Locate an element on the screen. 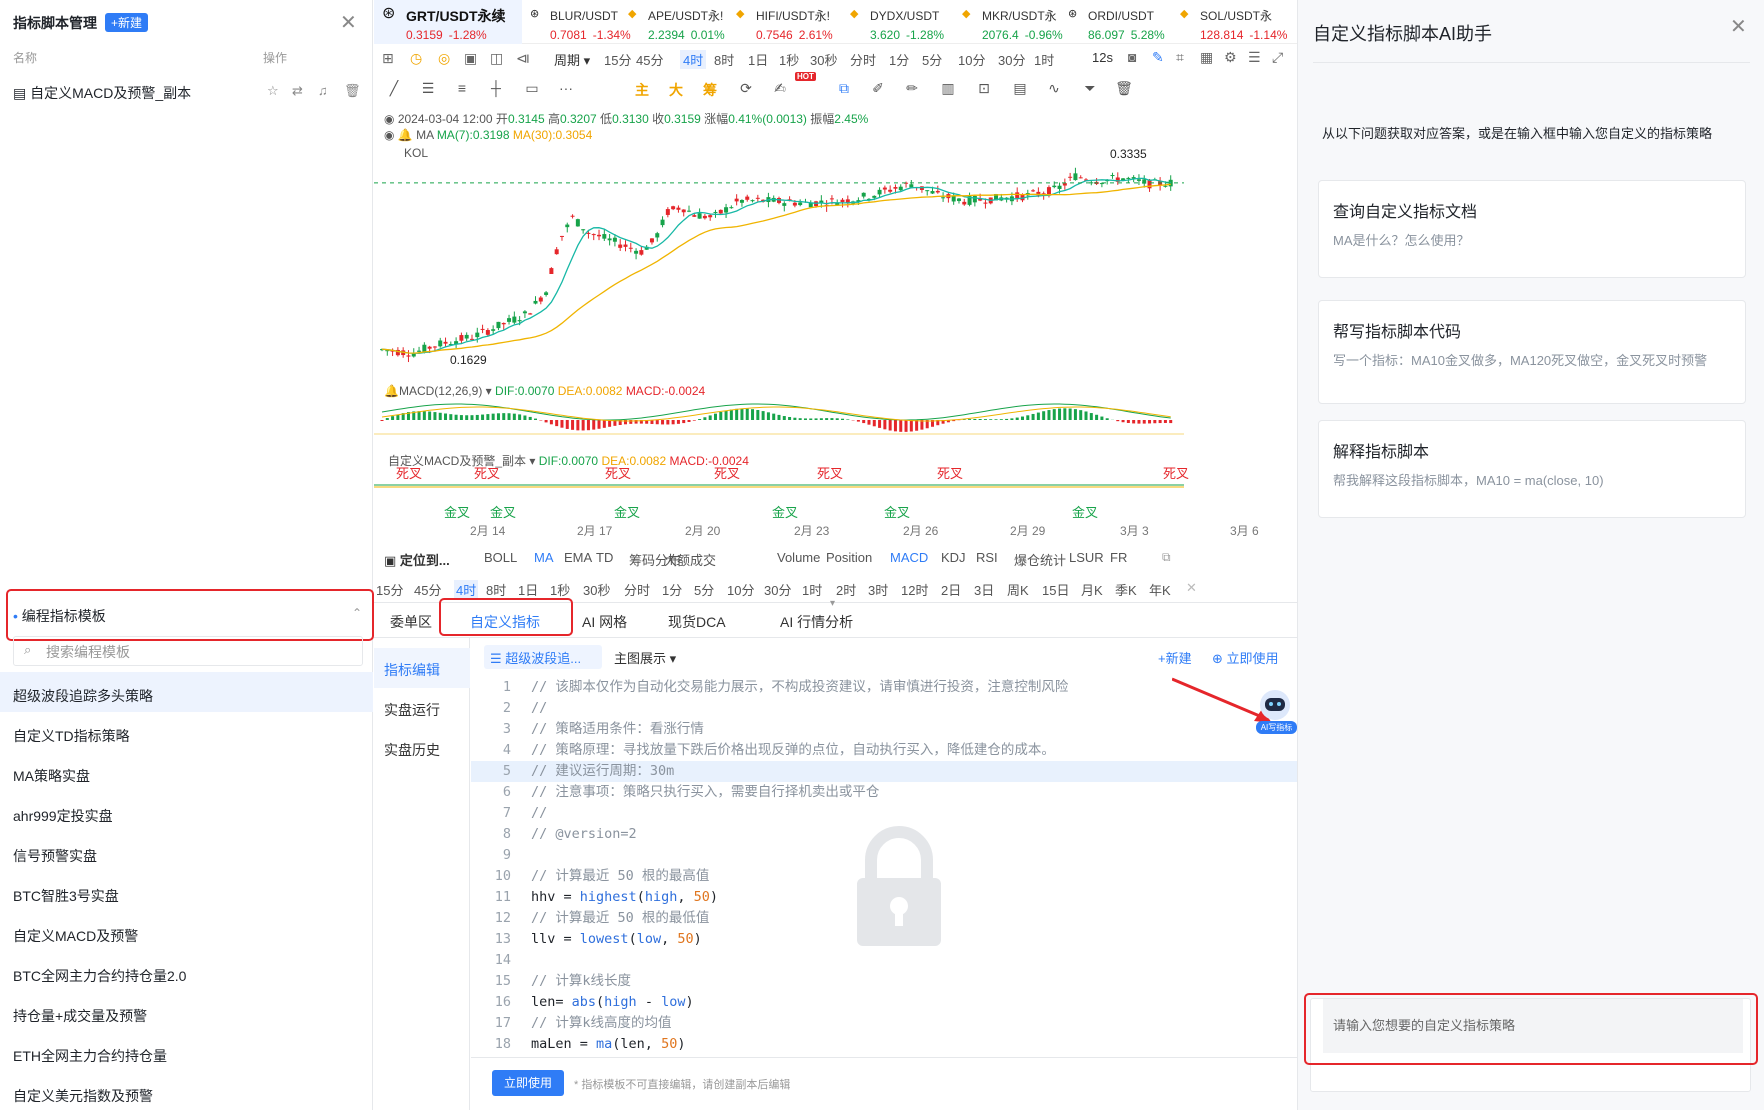 This screenshot has height=1110, width=1764. channel-icon: ≡ is located at coordinates (462, 90).